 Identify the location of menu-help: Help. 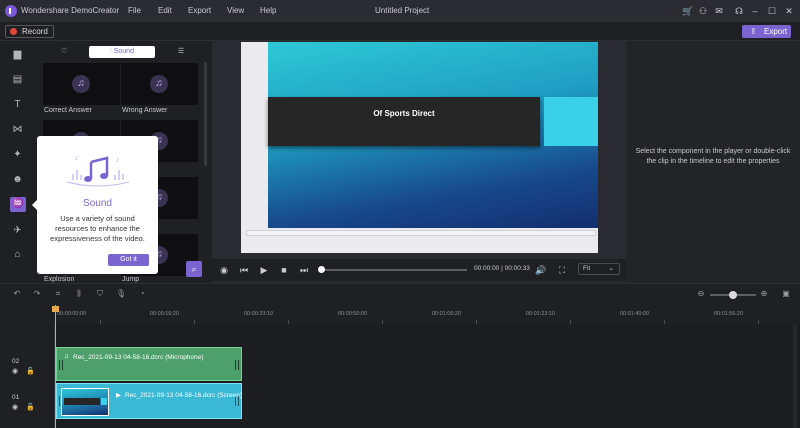
(268, 10).